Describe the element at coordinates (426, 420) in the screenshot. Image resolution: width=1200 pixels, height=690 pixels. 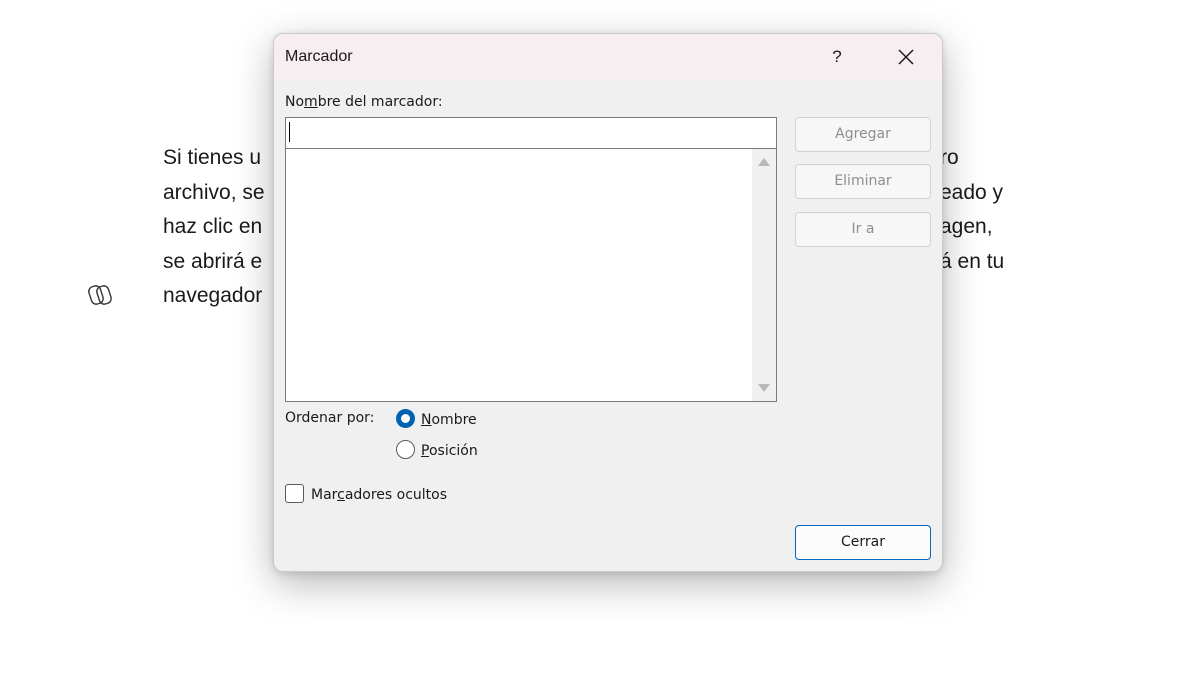
I see `label-accesskey: N` at that location.